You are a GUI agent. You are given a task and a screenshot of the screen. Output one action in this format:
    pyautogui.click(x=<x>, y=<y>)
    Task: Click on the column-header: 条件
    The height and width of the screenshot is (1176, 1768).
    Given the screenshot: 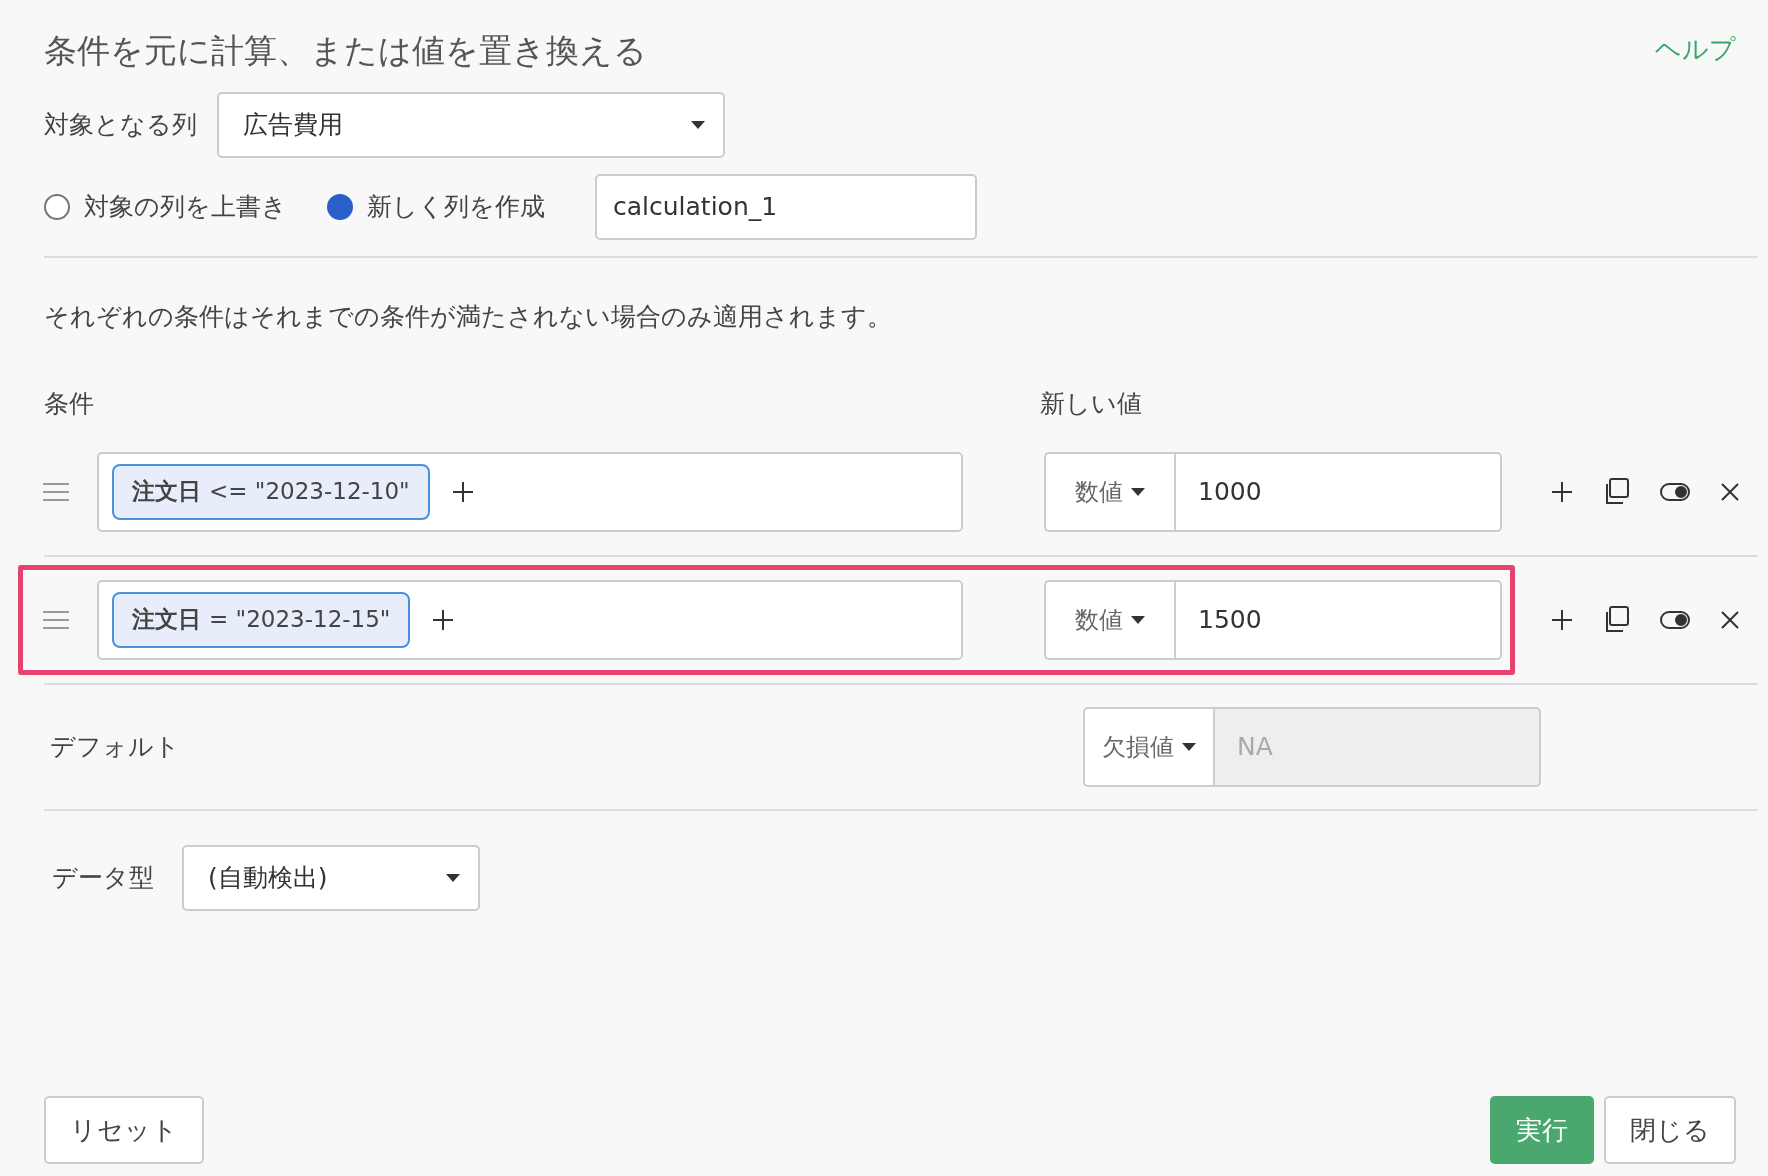 What is the action you would take?
    pyautogui.click(x=69, y=404)
    